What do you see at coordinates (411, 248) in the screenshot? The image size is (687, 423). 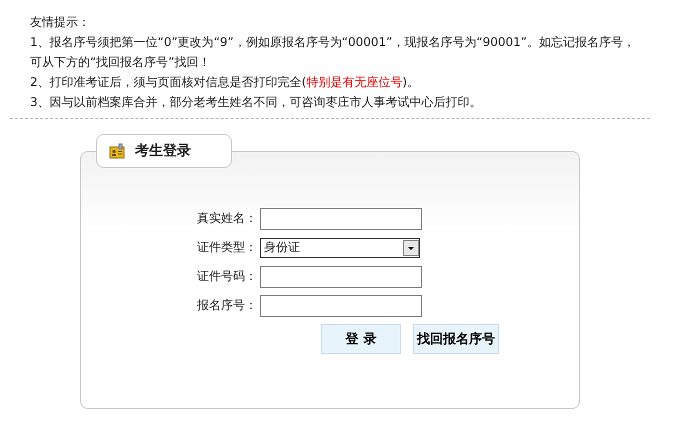 I see `caret-icon` at bounding box center [411, 248].